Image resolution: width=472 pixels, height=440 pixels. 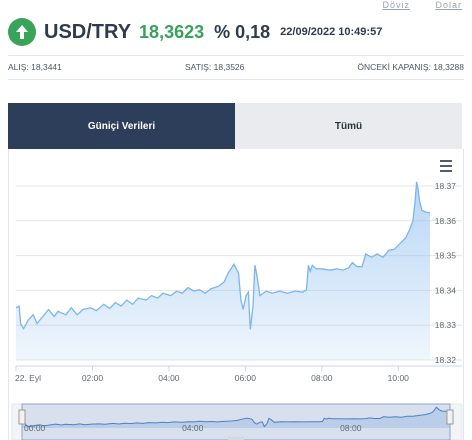 I want to click on x-tick-label: 10:00, so click(x=399, y=378).